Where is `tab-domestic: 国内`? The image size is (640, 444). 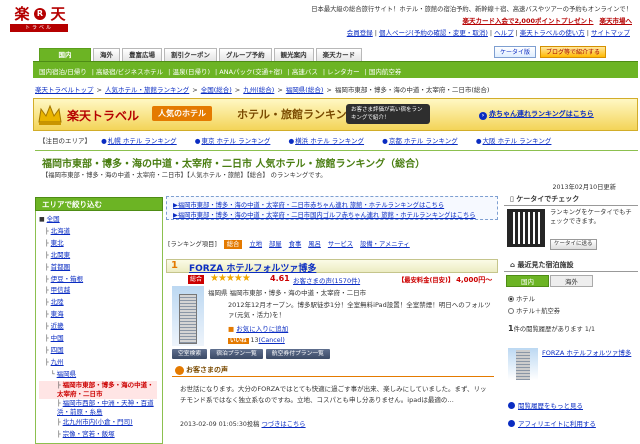
tab-domestic: 国内 is located at coordinates (65, 54).